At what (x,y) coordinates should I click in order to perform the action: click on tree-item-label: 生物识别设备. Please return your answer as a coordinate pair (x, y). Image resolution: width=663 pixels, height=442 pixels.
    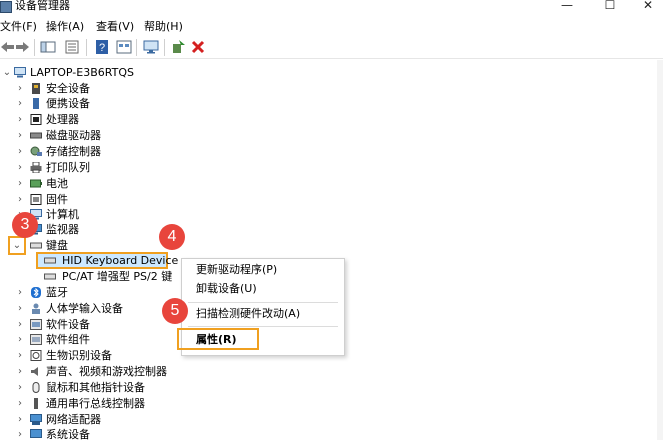
    Looking at the image, I should click on (79, 355).